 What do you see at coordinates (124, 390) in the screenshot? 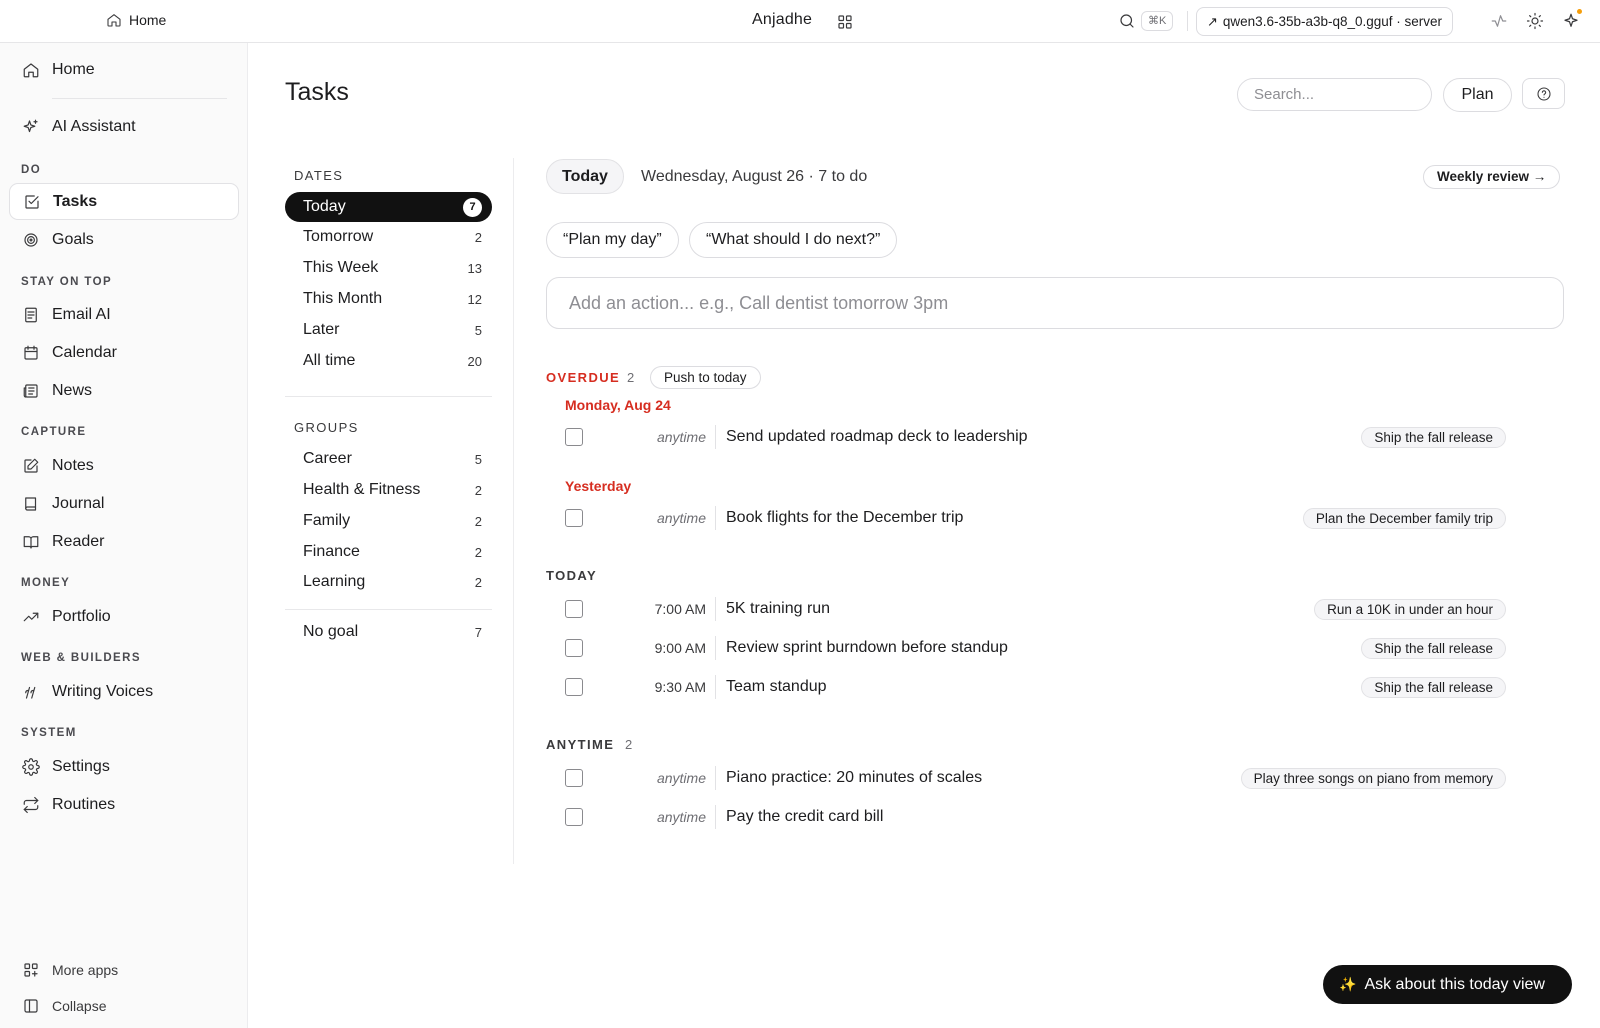
I see `sidebar-item-news: News` at bounding box center [124, 390].